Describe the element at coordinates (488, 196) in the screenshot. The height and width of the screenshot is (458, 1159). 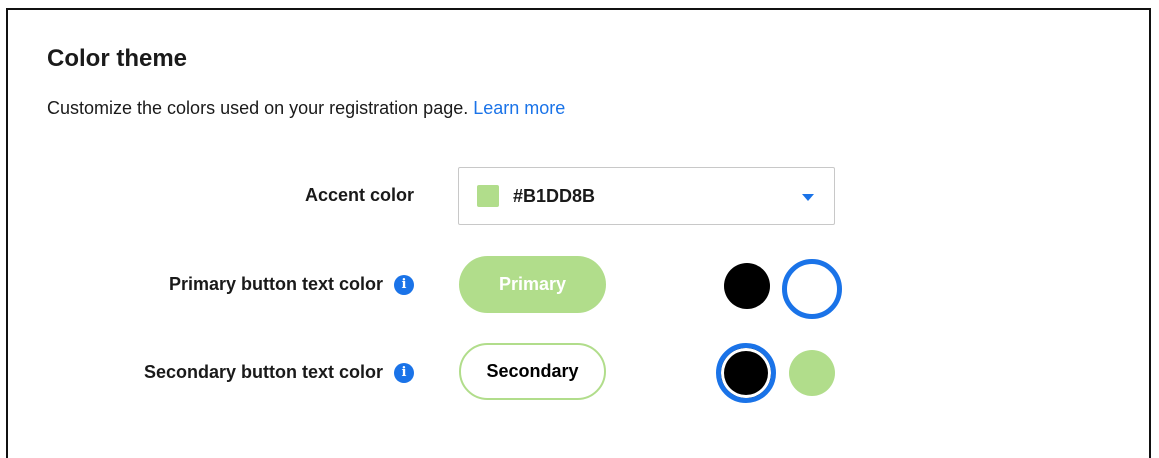
I see `accent-color-swatch` at that location.